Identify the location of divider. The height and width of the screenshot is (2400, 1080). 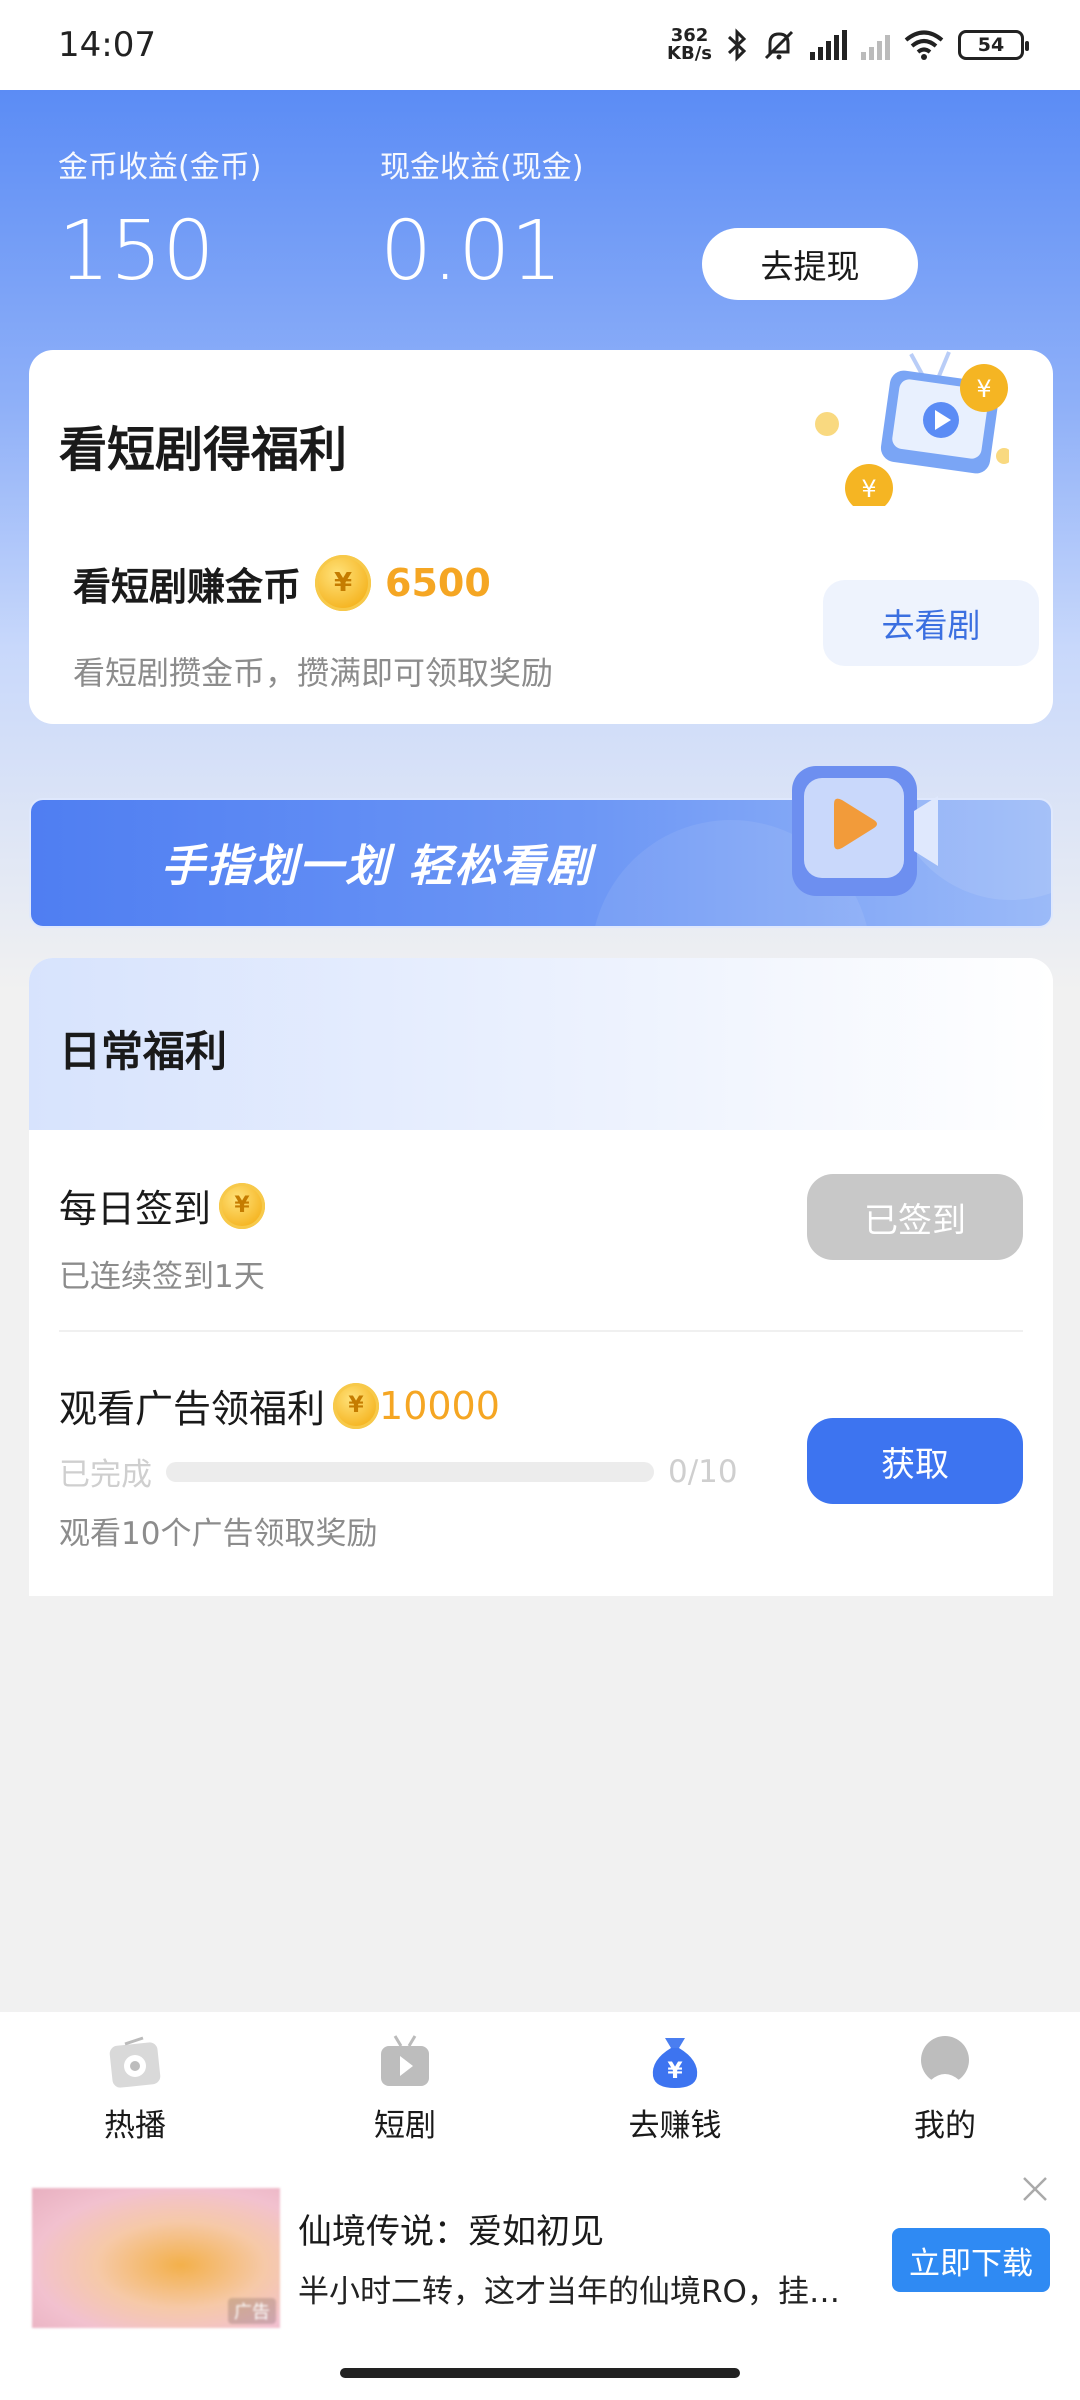
(541, 1331).